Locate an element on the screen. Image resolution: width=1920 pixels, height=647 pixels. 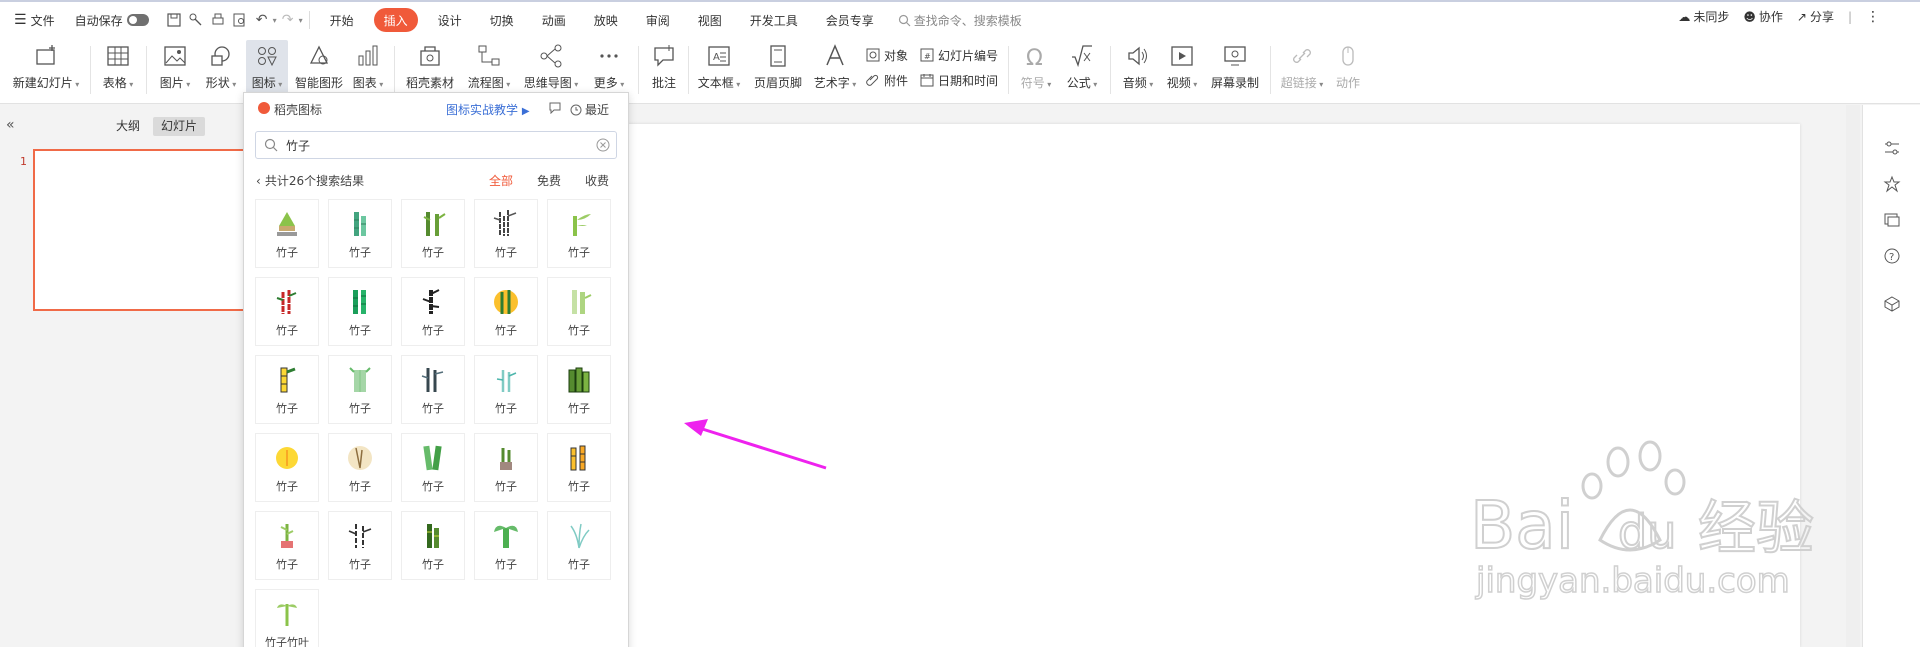
share-button: ↗ 分享 is located at coordinates (1815, 16).